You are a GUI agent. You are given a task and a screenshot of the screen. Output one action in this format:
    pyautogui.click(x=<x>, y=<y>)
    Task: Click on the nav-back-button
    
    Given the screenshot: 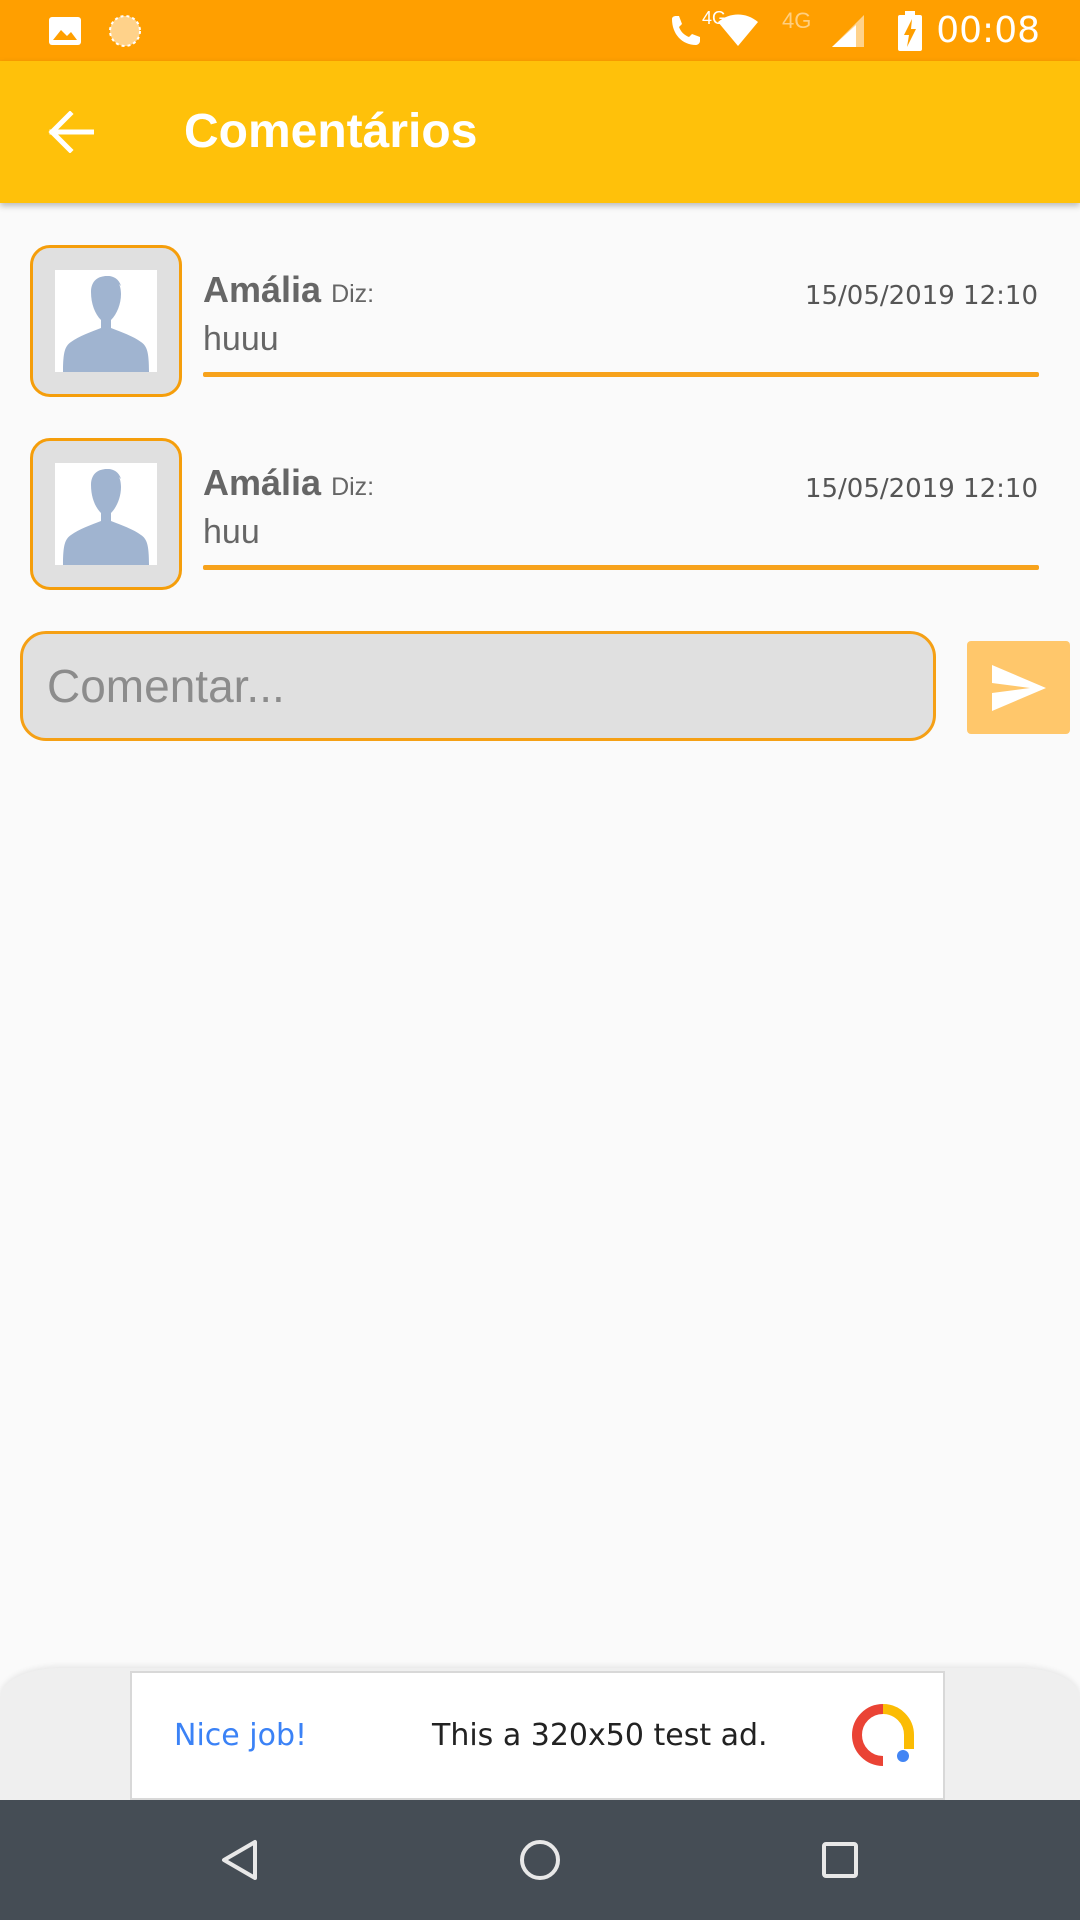 What is the action you would take?
    pyautogui.click(x=240, y=1860)
    